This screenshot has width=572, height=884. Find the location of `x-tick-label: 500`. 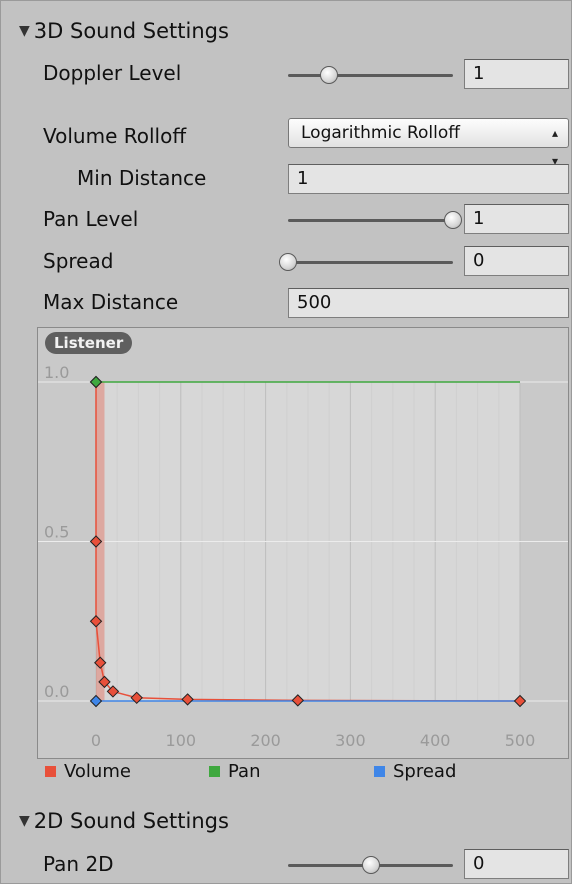

x-tick-label: 500 is located at coordinates (520, 740).